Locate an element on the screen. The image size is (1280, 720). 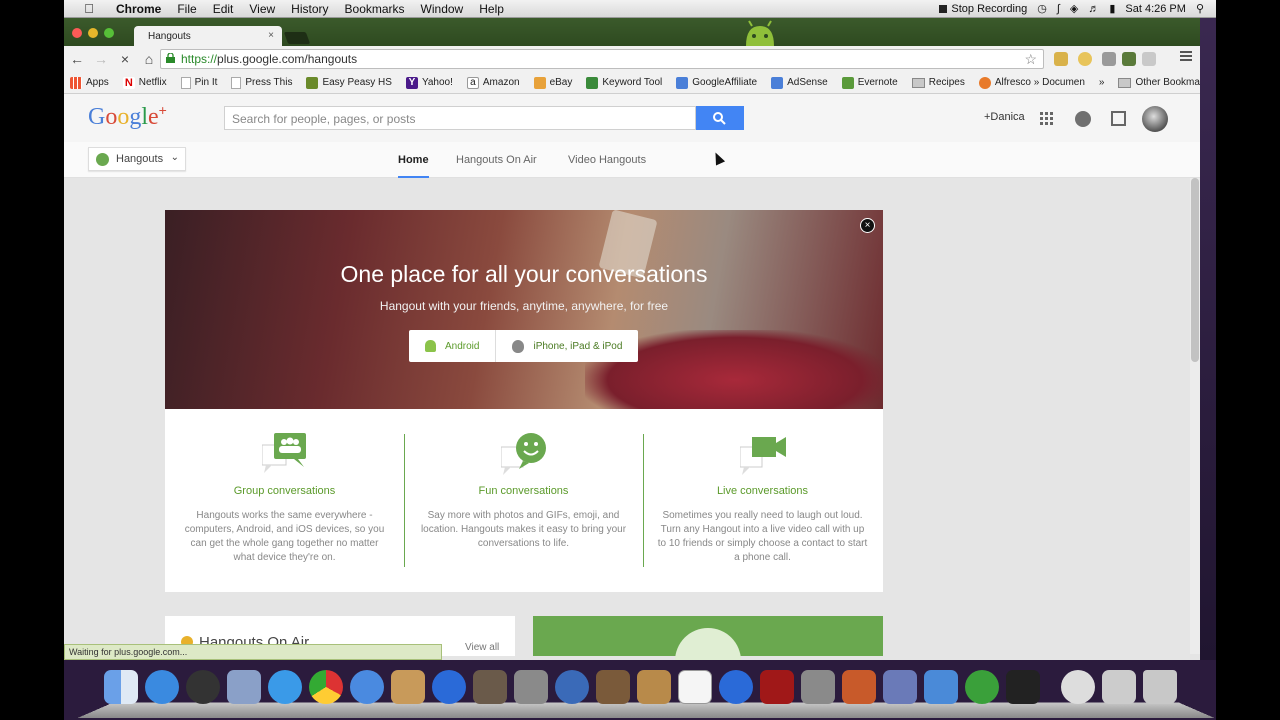
close-window-icon is located at coordinates (77, 33).